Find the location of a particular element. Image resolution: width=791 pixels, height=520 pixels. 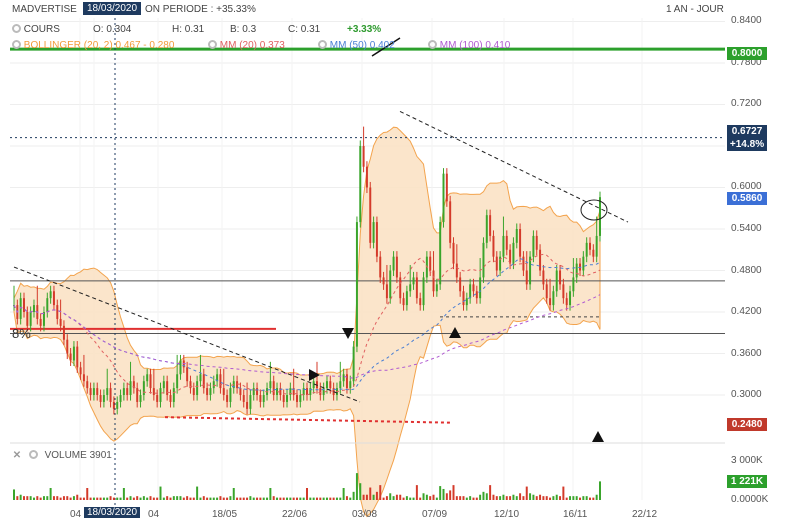

cours-row: COURS is located at coordinates (36, 29).